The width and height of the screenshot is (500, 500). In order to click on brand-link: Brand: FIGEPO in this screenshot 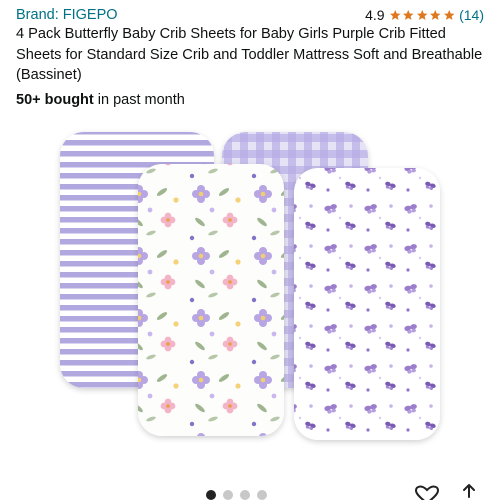, I will do `click(67, 15)`.